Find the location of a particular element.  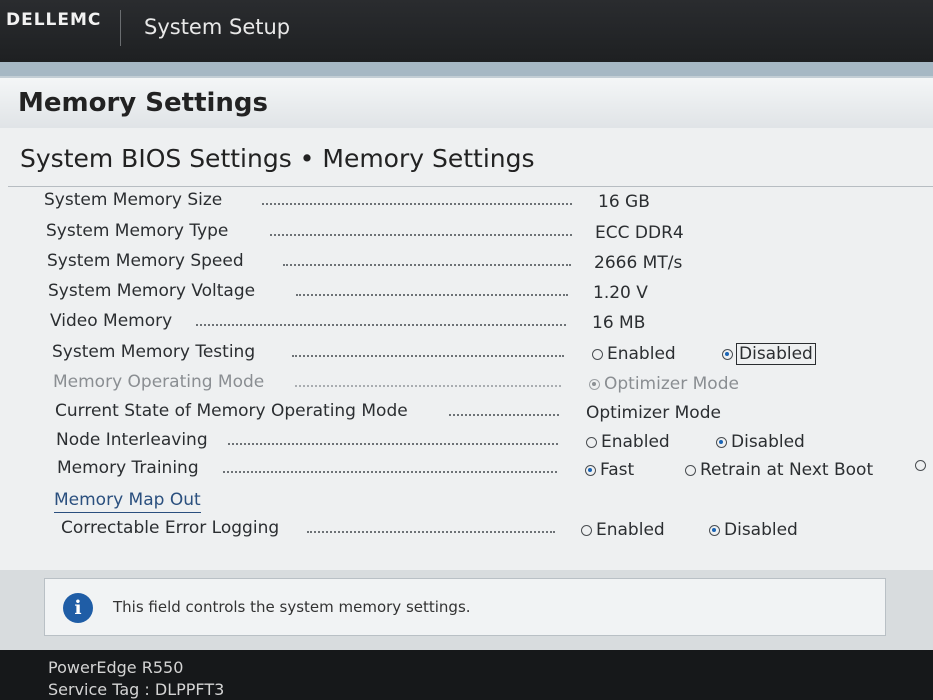

setting-value: 1.20 V is located at coordinates (620, 293).